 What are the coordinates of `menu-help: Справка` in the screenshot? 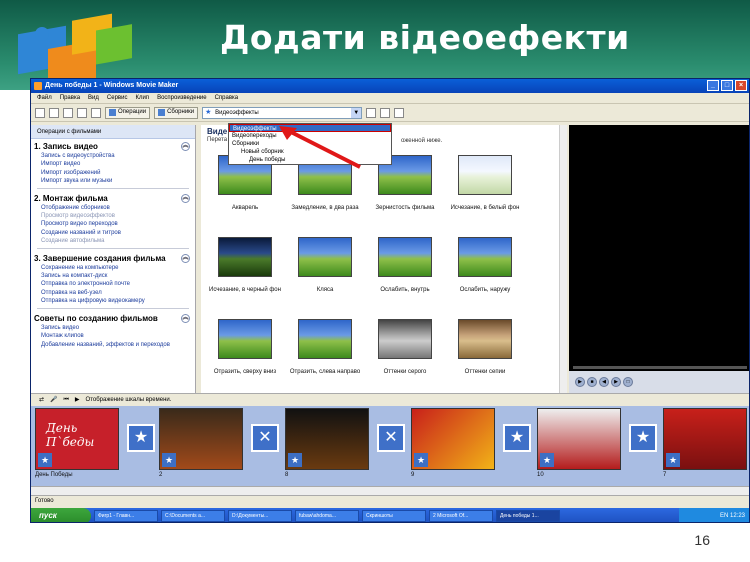 It's located at (227, 98).